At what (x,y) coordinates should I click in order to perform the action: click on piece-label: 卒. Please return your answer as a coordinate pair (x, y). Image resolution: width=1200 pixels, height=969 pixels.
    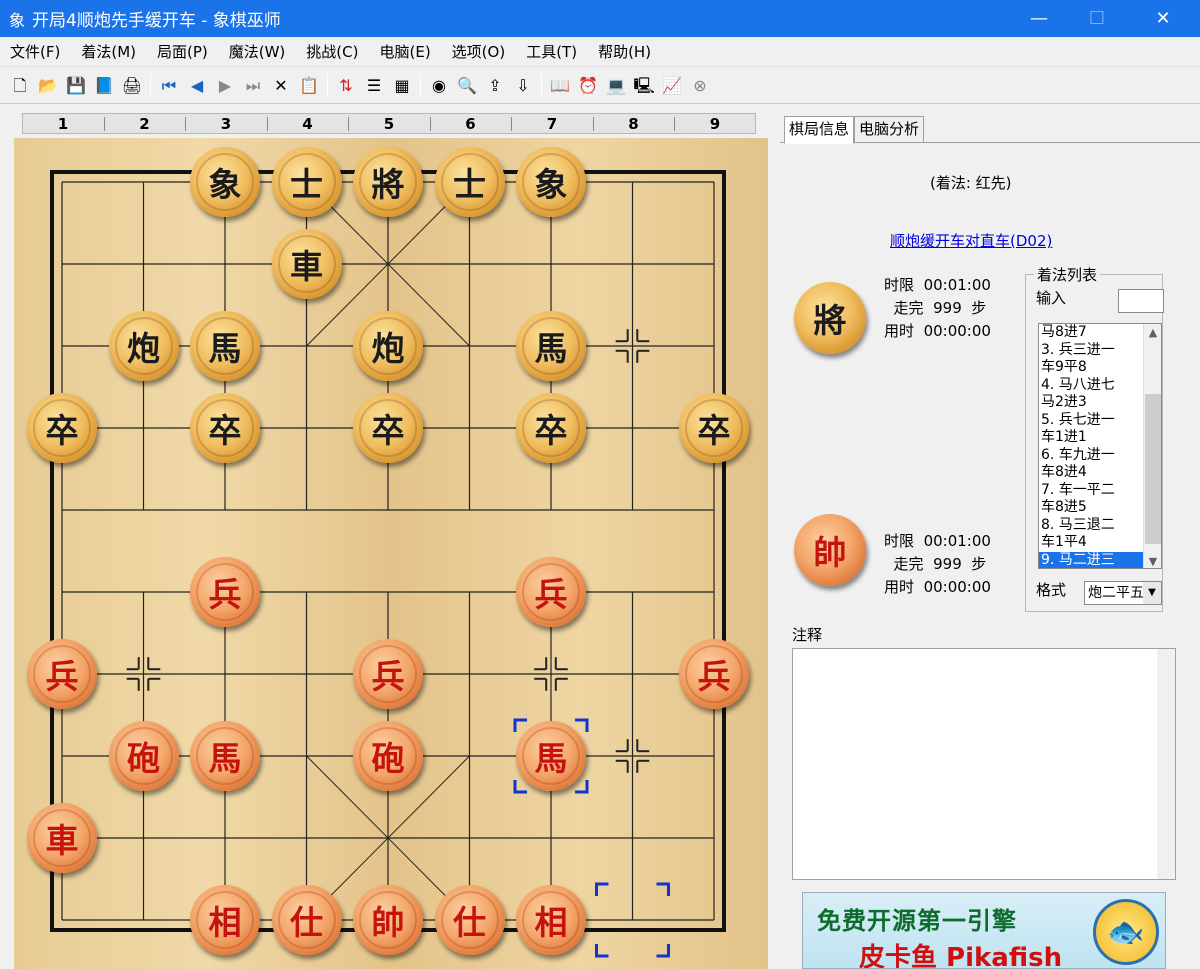
    Looking at the image, I should click on (714, 428).